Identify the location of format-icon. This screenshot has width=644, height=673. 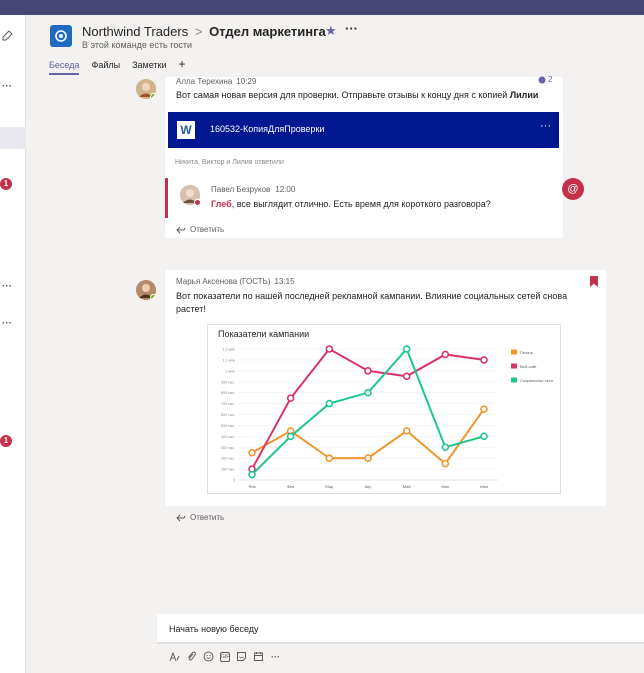
(174, 656).